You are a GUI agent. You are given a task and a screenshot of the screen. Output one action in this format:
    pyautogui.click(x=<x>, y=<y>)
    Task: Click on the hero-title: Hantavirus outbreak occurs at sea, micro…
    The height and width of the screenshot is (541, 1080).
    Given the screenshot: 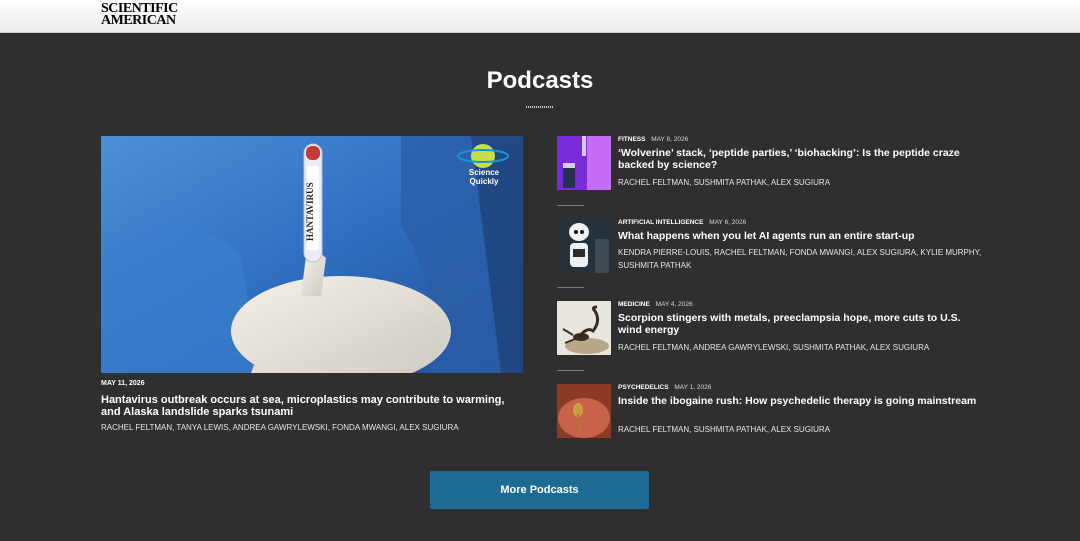 What is the action you would take?
    pyautogui.click(x=311, y=406)
    